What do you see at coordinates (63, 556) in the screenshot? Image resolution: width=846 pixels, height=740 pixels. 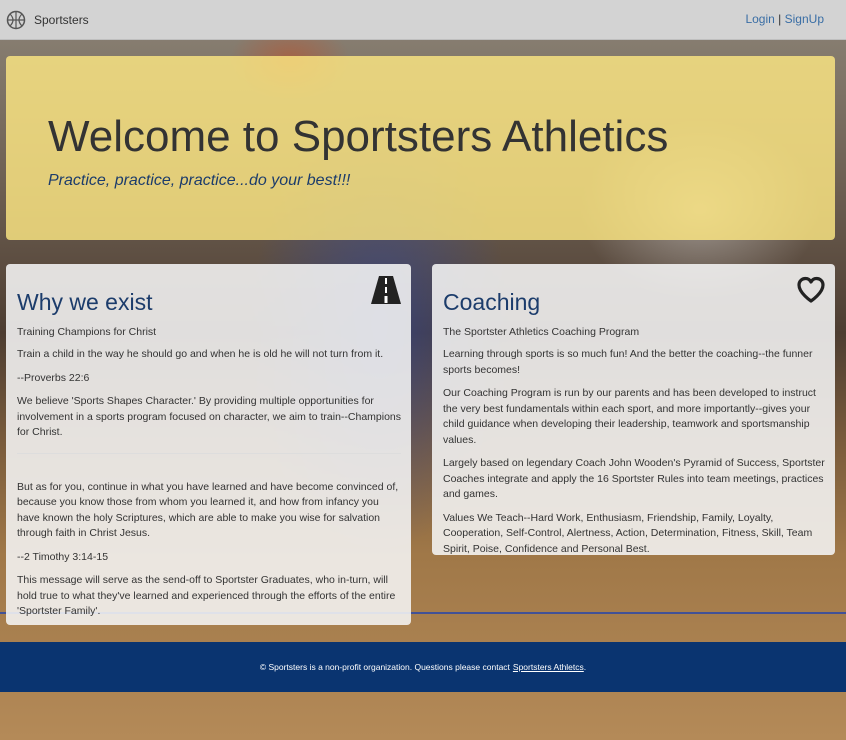 I see `why-paragraph: --2 Timothy 3:14-15` at bounding box center [63, 556].